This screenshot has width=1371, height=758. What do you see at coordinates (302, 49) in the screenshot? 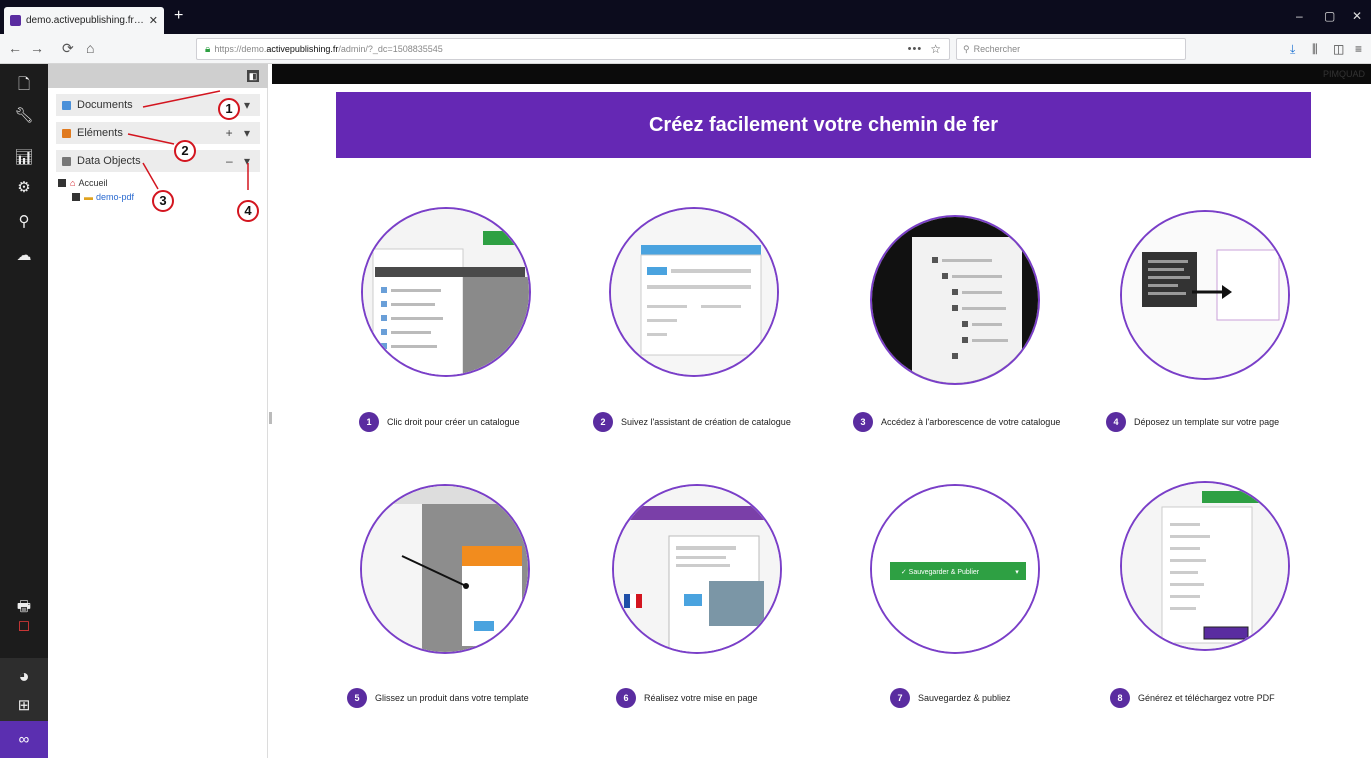
I see `url-domain: activepublishing.fr` at bounding box center [302, 49].